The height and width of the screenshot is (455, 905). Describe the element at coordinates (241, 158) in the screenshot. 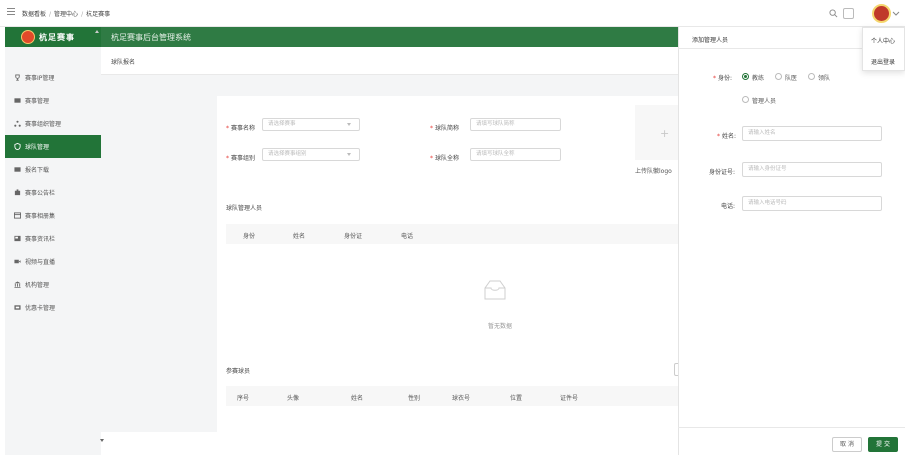

I see `event-group-label: * 赛事组别` at that location.